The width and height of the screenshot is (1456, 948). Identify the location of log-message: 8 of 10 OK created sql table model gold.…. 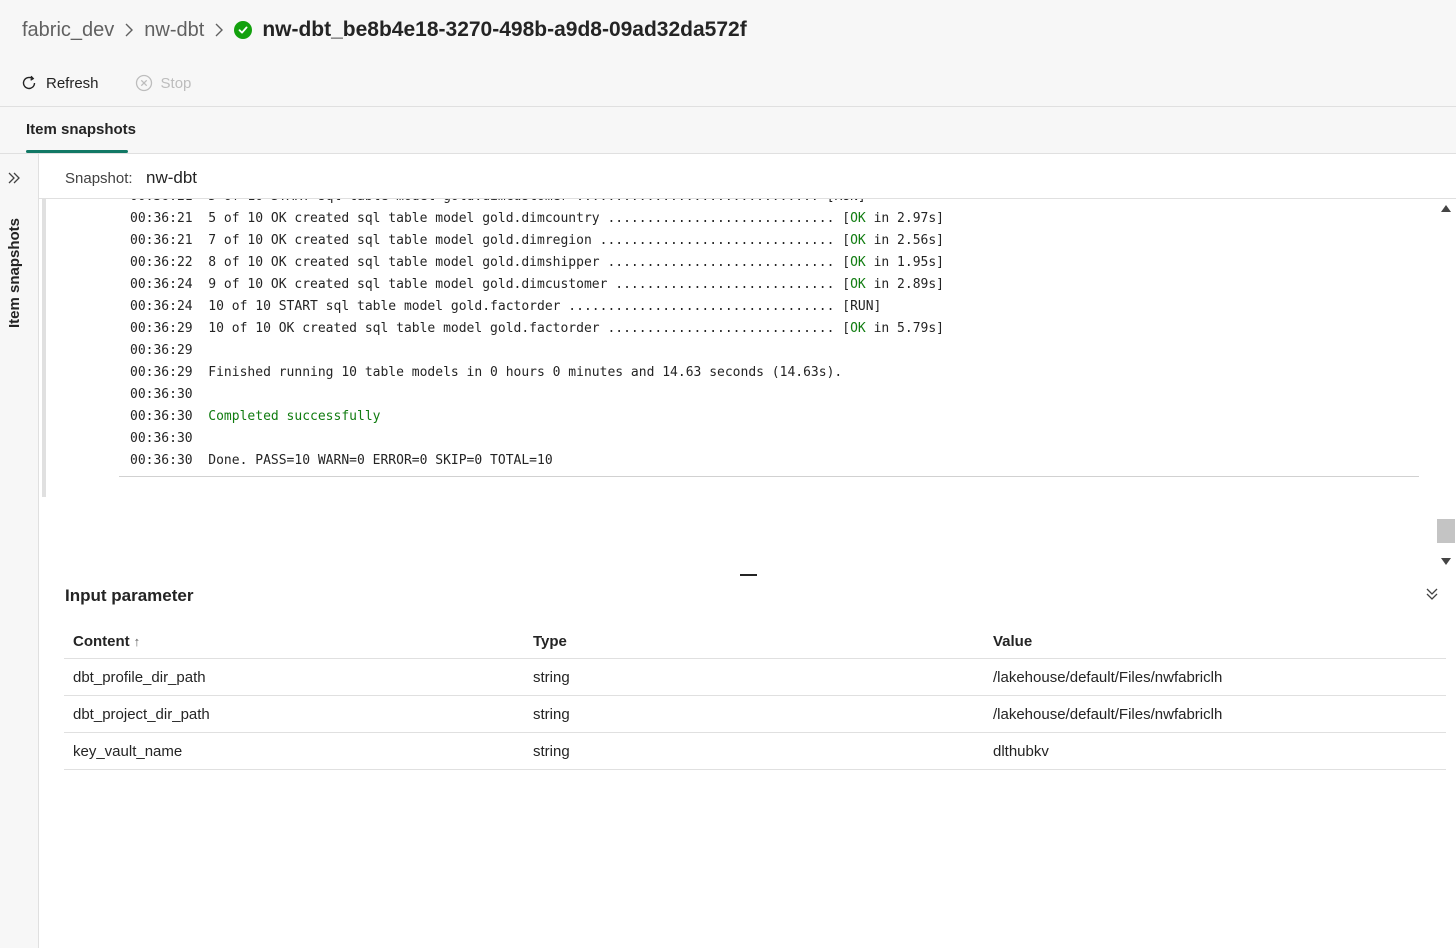
(525, 262).